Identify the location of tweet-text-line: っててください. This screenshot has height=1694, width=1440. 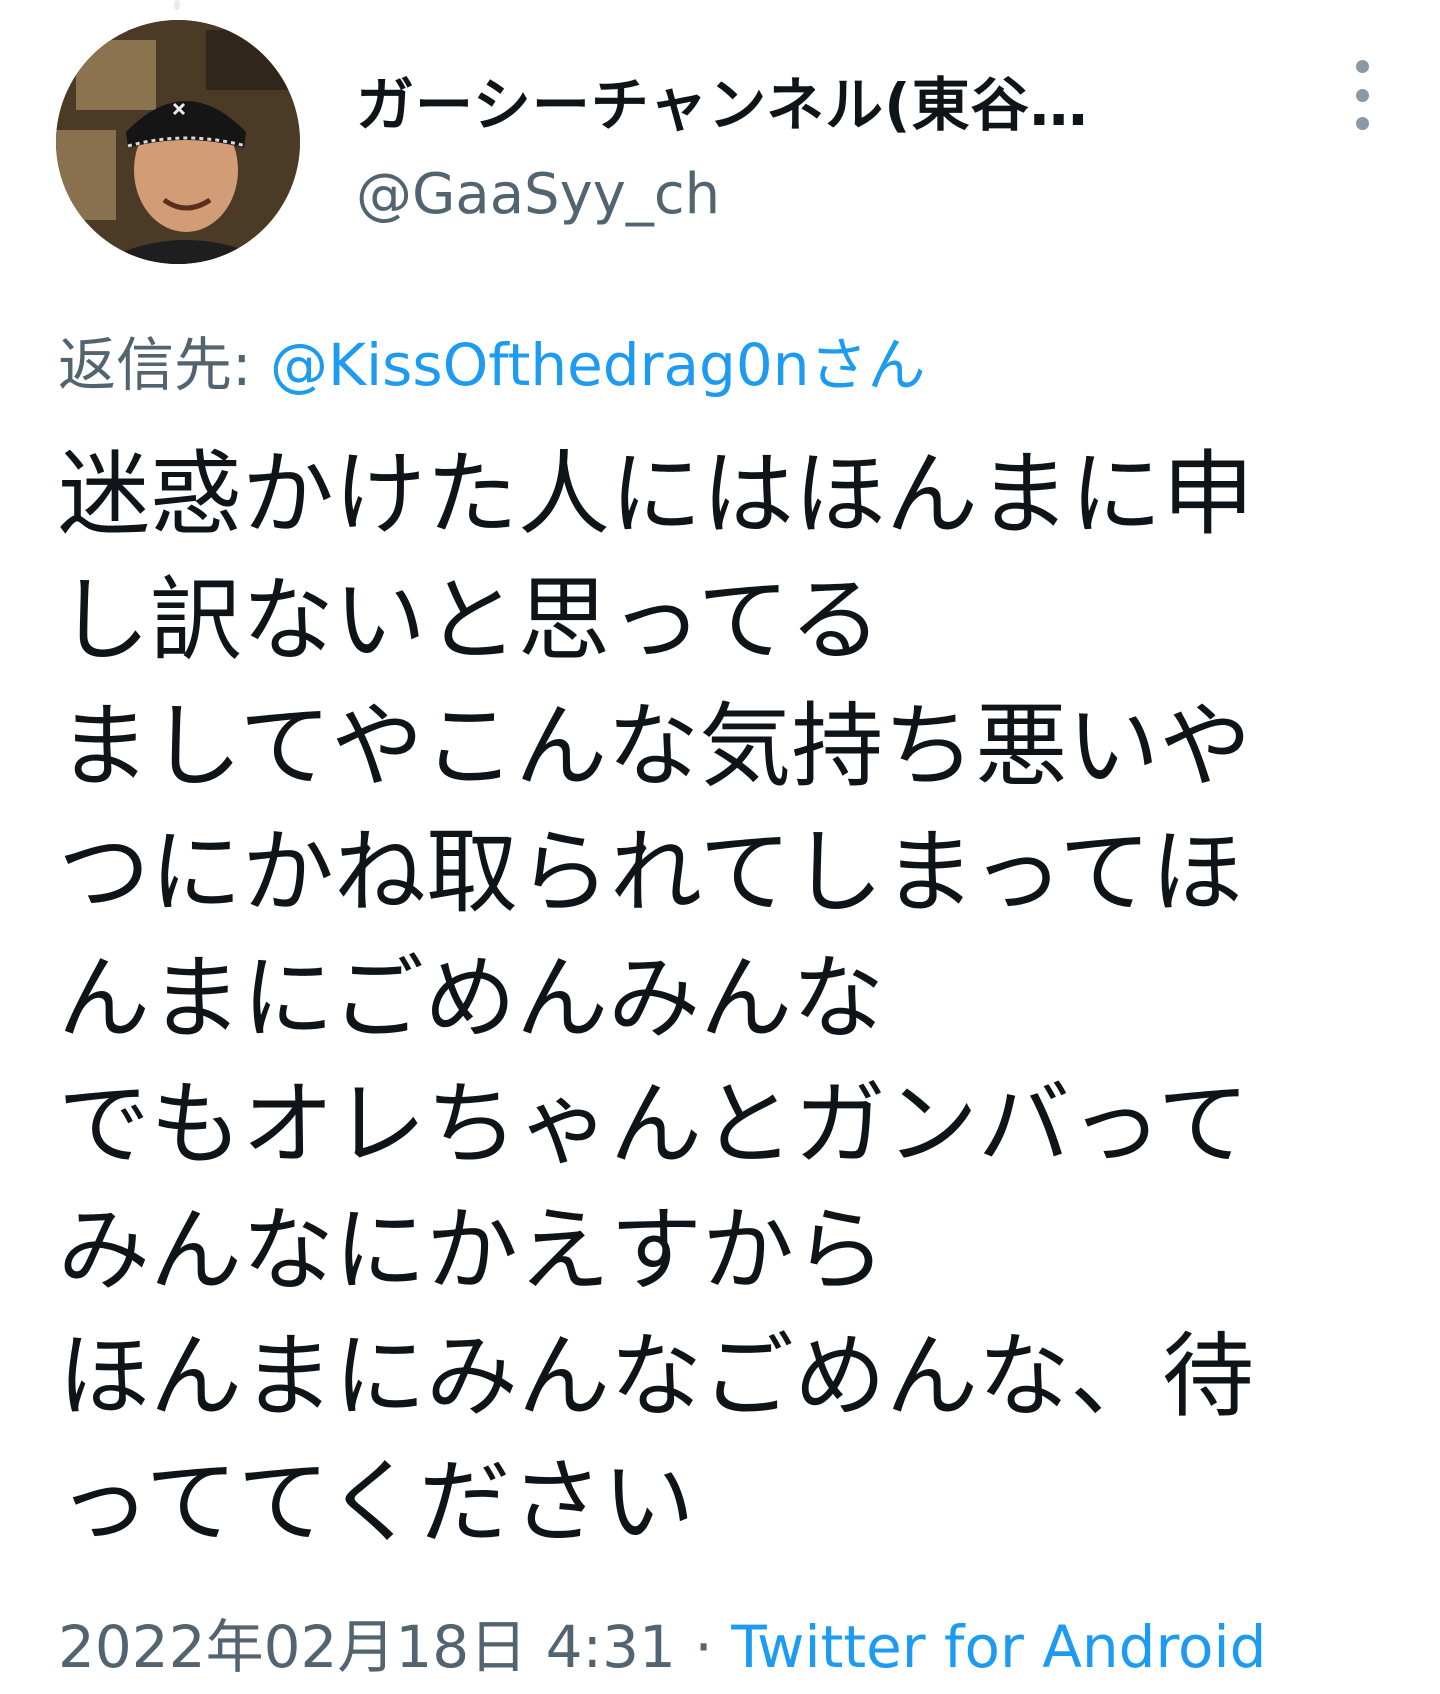
(376, 1502).